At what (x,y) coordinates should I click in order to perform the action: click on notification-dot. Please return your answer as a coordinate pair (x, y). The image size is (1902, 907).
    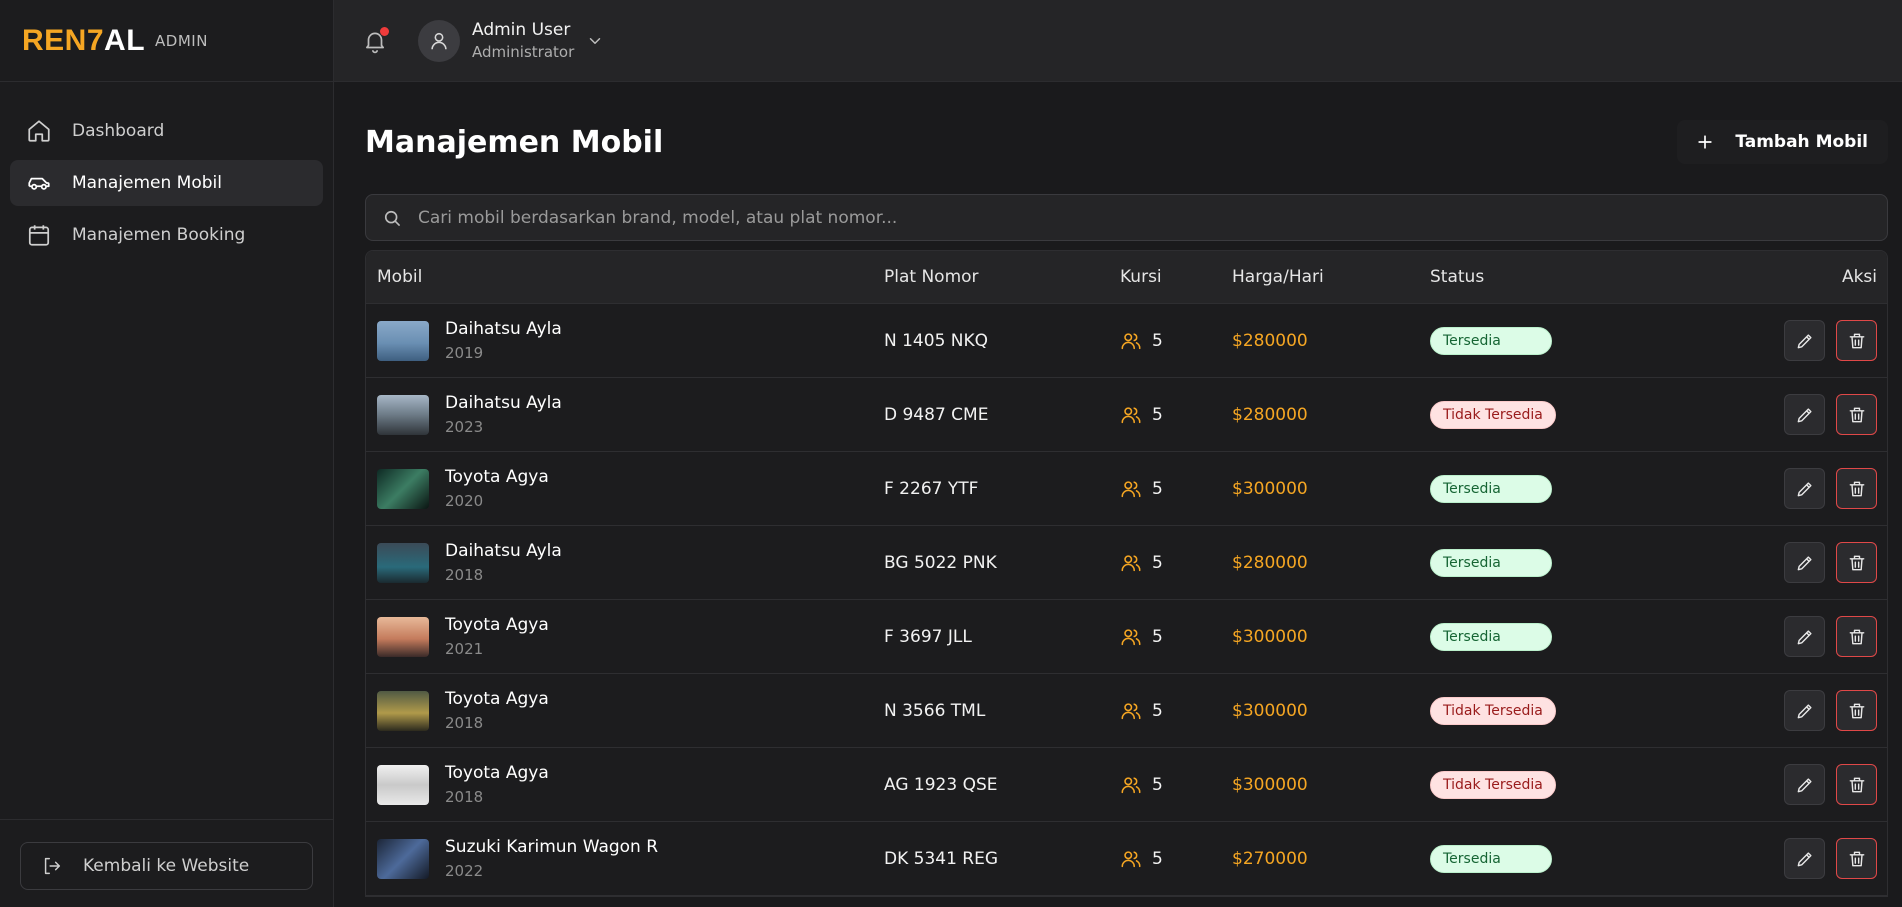
    Looking at the image, I should click on (384, 31).